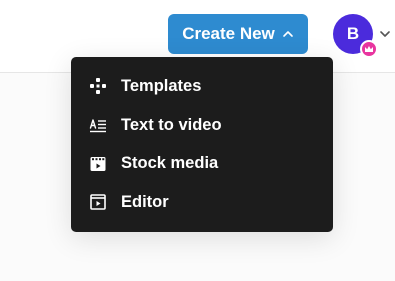 The width and height of the screenshot is (395, 281). I want to click on menu-item-text-to-video: Text to video, so click(202, 125).